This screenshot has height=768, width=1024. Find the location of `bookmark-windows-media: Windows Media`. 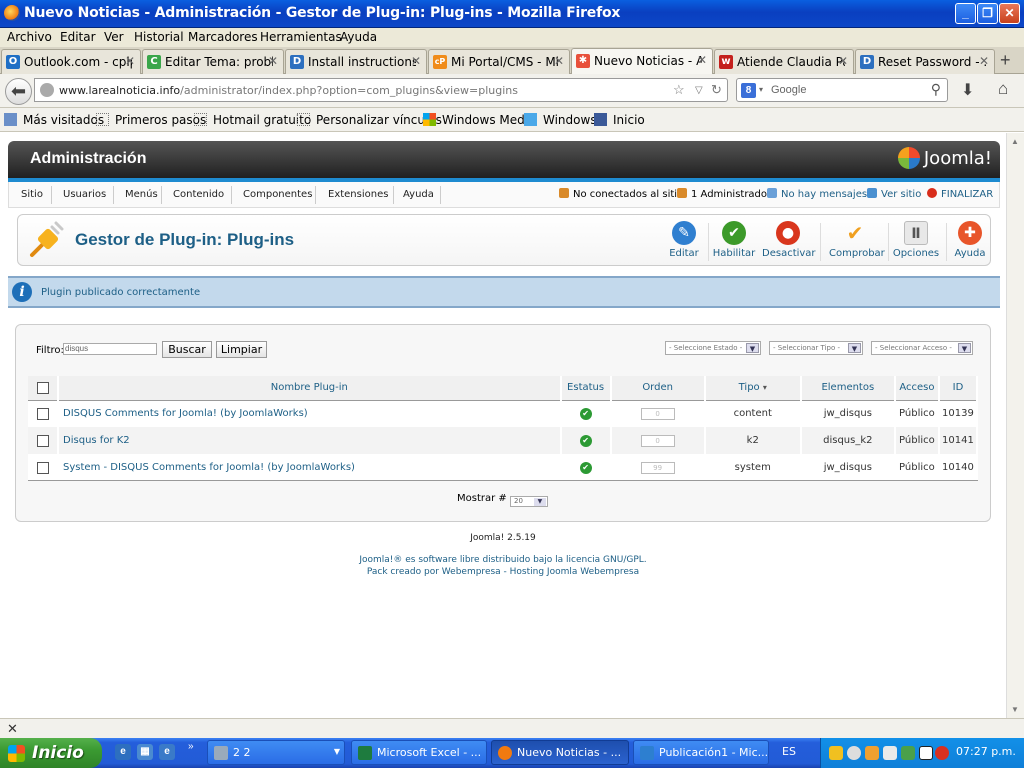

bookmark-windows-media: Windows Media is located at coordinates (479, 120).